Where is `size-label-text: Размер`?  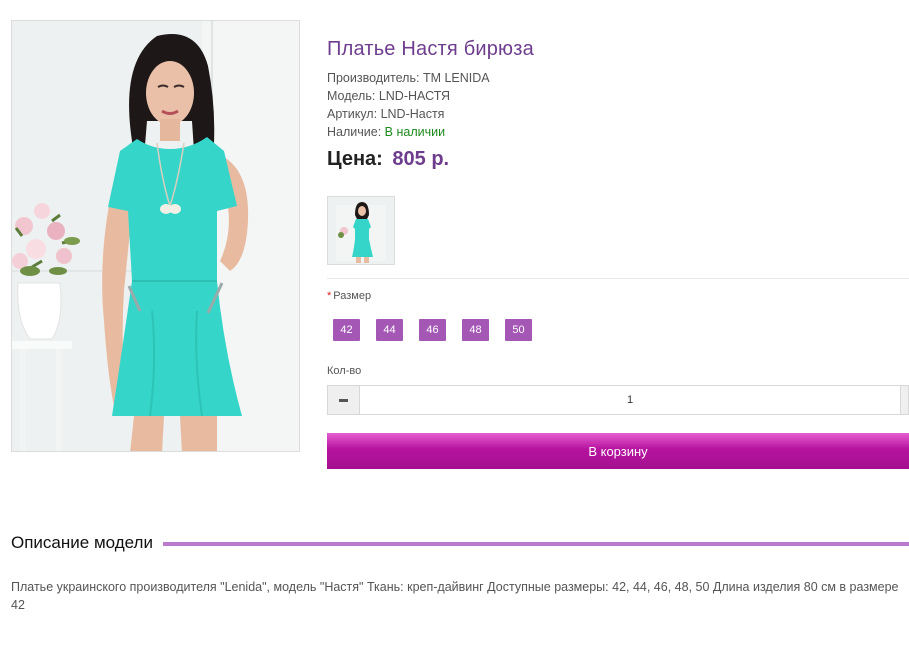 size-label-text: Размер is located at coordinates (352, 296).